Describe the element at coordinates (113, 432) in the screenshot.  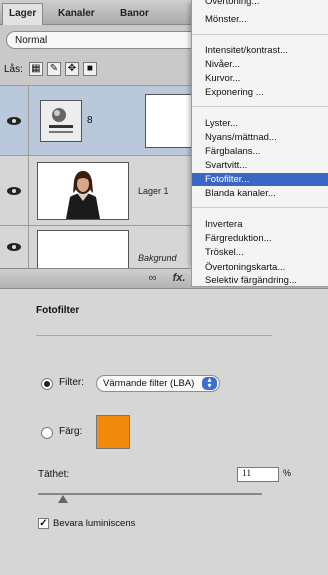
I see `color-swatch` at that location.